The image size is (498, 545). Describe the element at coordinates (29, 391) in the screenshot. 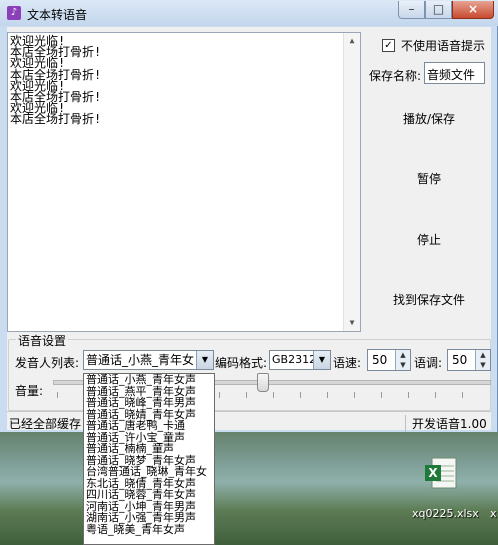

I see `volume-label: 音量:` at that location.